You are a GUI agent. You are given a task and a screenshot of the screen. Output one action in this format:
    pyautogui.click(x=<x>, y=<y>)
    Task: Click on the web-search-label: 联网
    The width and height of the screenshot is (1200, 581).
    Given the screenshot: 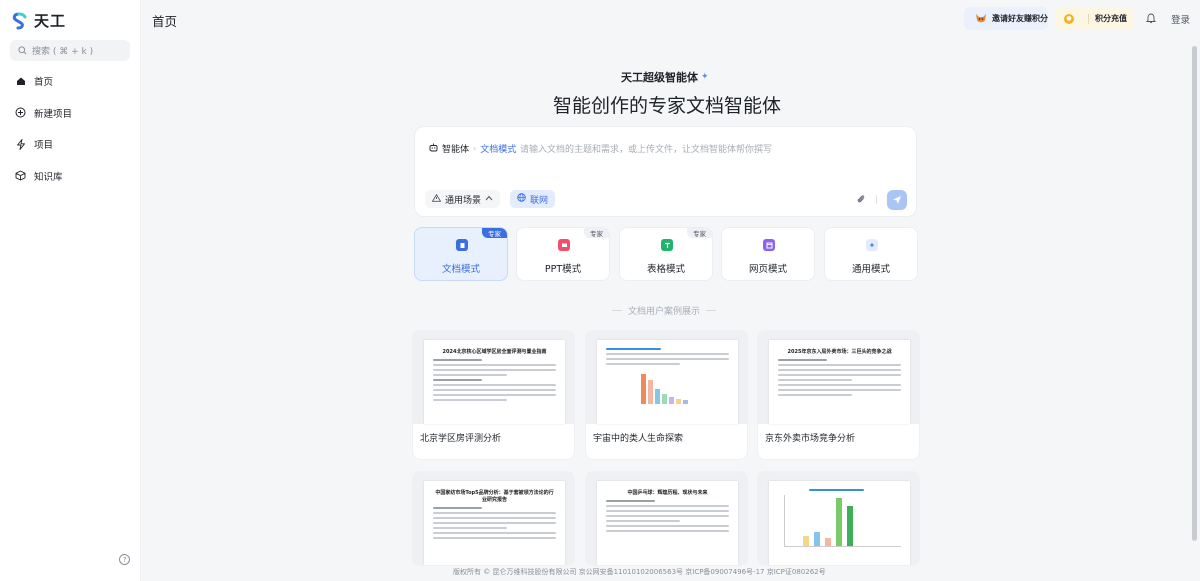 What is the action you would take?
    pyautogui.click(x=539, y=200)
    